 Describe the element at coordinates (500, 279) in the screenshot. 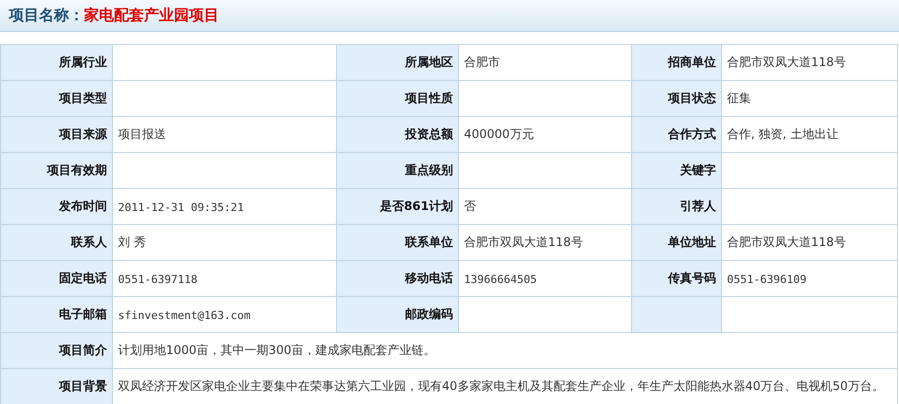

I see `field-value: 13966664505` at that location.